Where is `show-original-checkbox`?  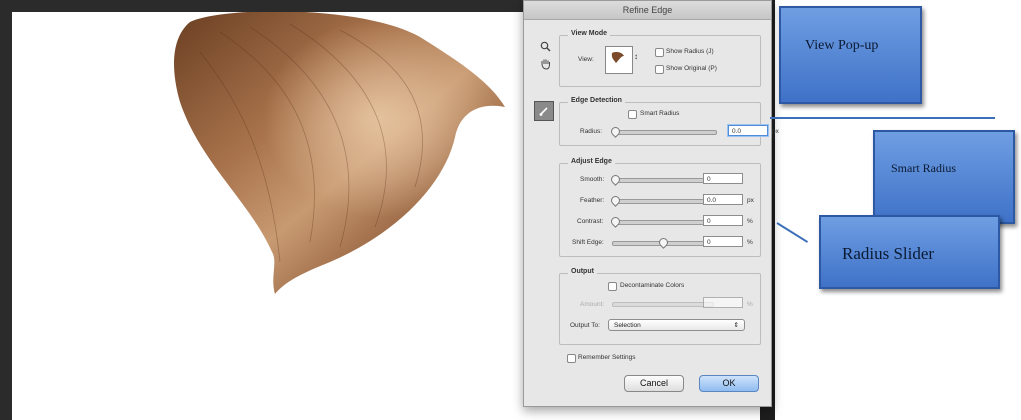 show-original-checkbox is located at coordinates (659, 69).